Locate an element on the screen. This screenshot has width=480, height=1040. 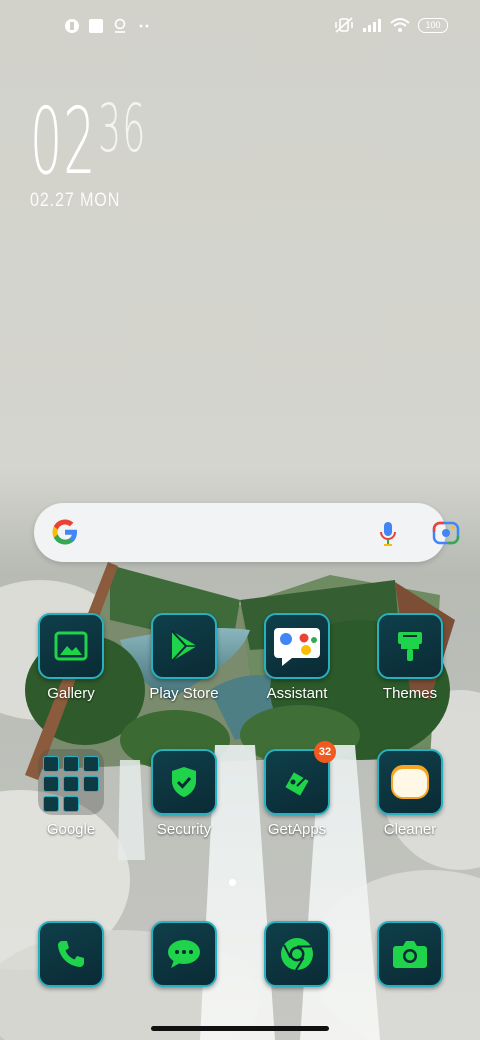
page-indicator is located at coordinates (232, 882).